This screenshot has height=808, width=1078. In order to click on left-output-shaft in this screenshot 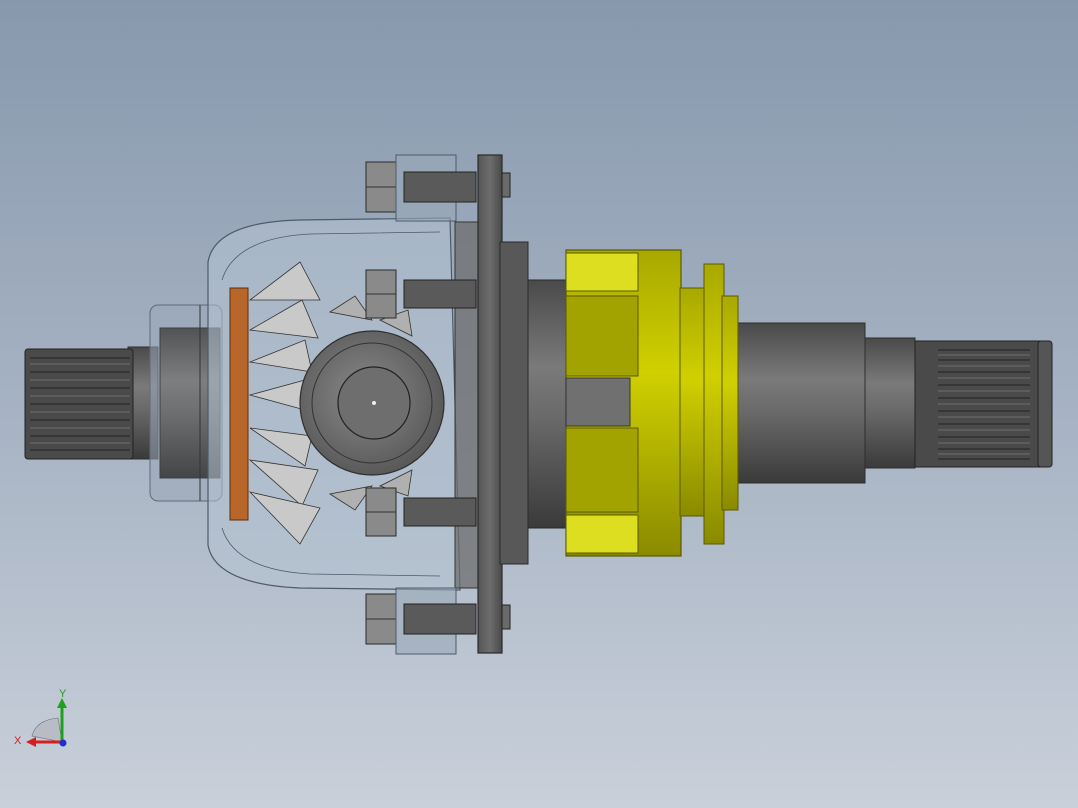, I will do `click(91, 403)`.